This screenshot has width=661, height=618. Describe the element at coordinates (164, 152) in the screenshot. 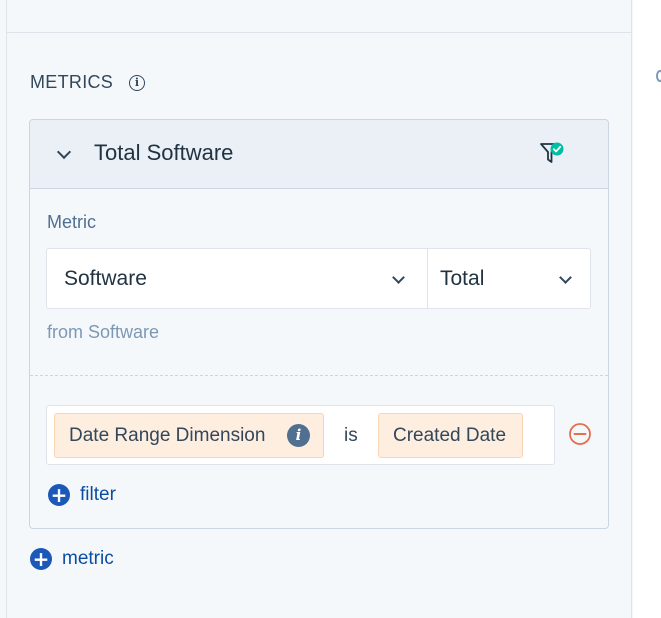

I see `metric-card-title: Total Software` at that location.